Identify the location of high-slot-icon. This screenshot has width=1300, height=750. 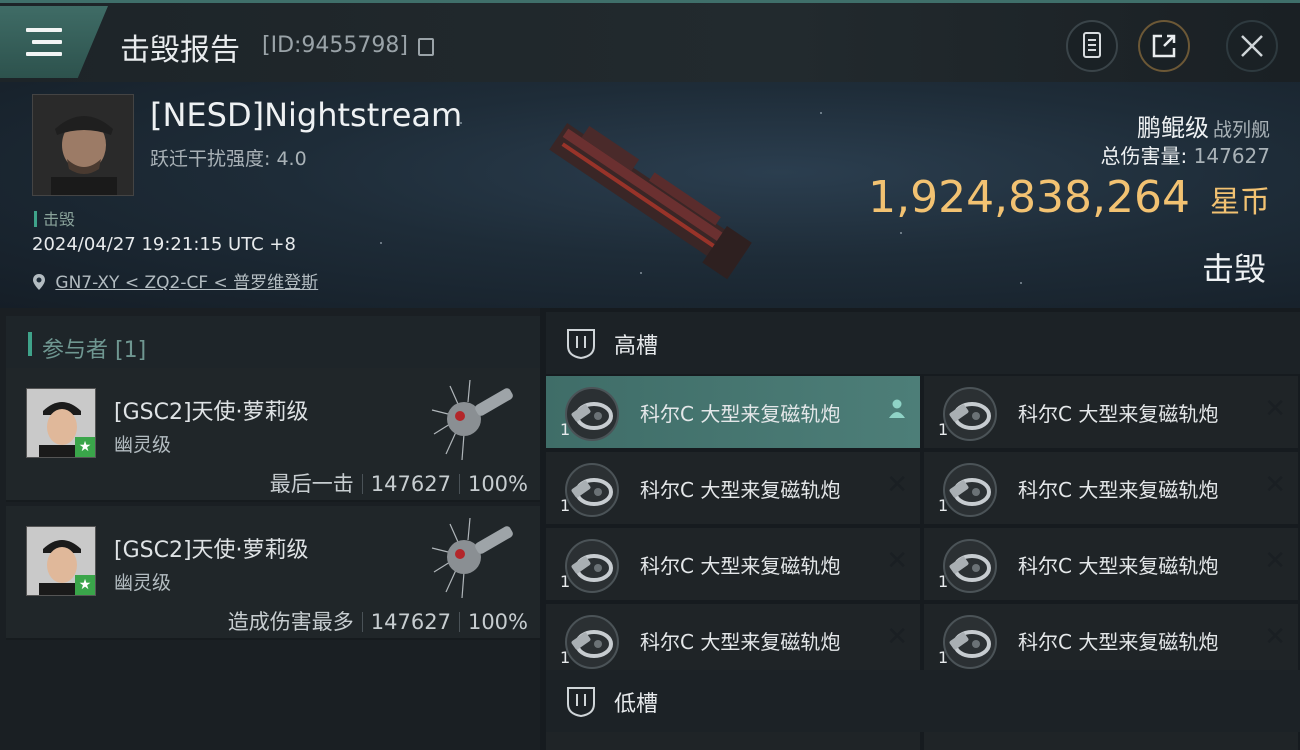
(581, 344).